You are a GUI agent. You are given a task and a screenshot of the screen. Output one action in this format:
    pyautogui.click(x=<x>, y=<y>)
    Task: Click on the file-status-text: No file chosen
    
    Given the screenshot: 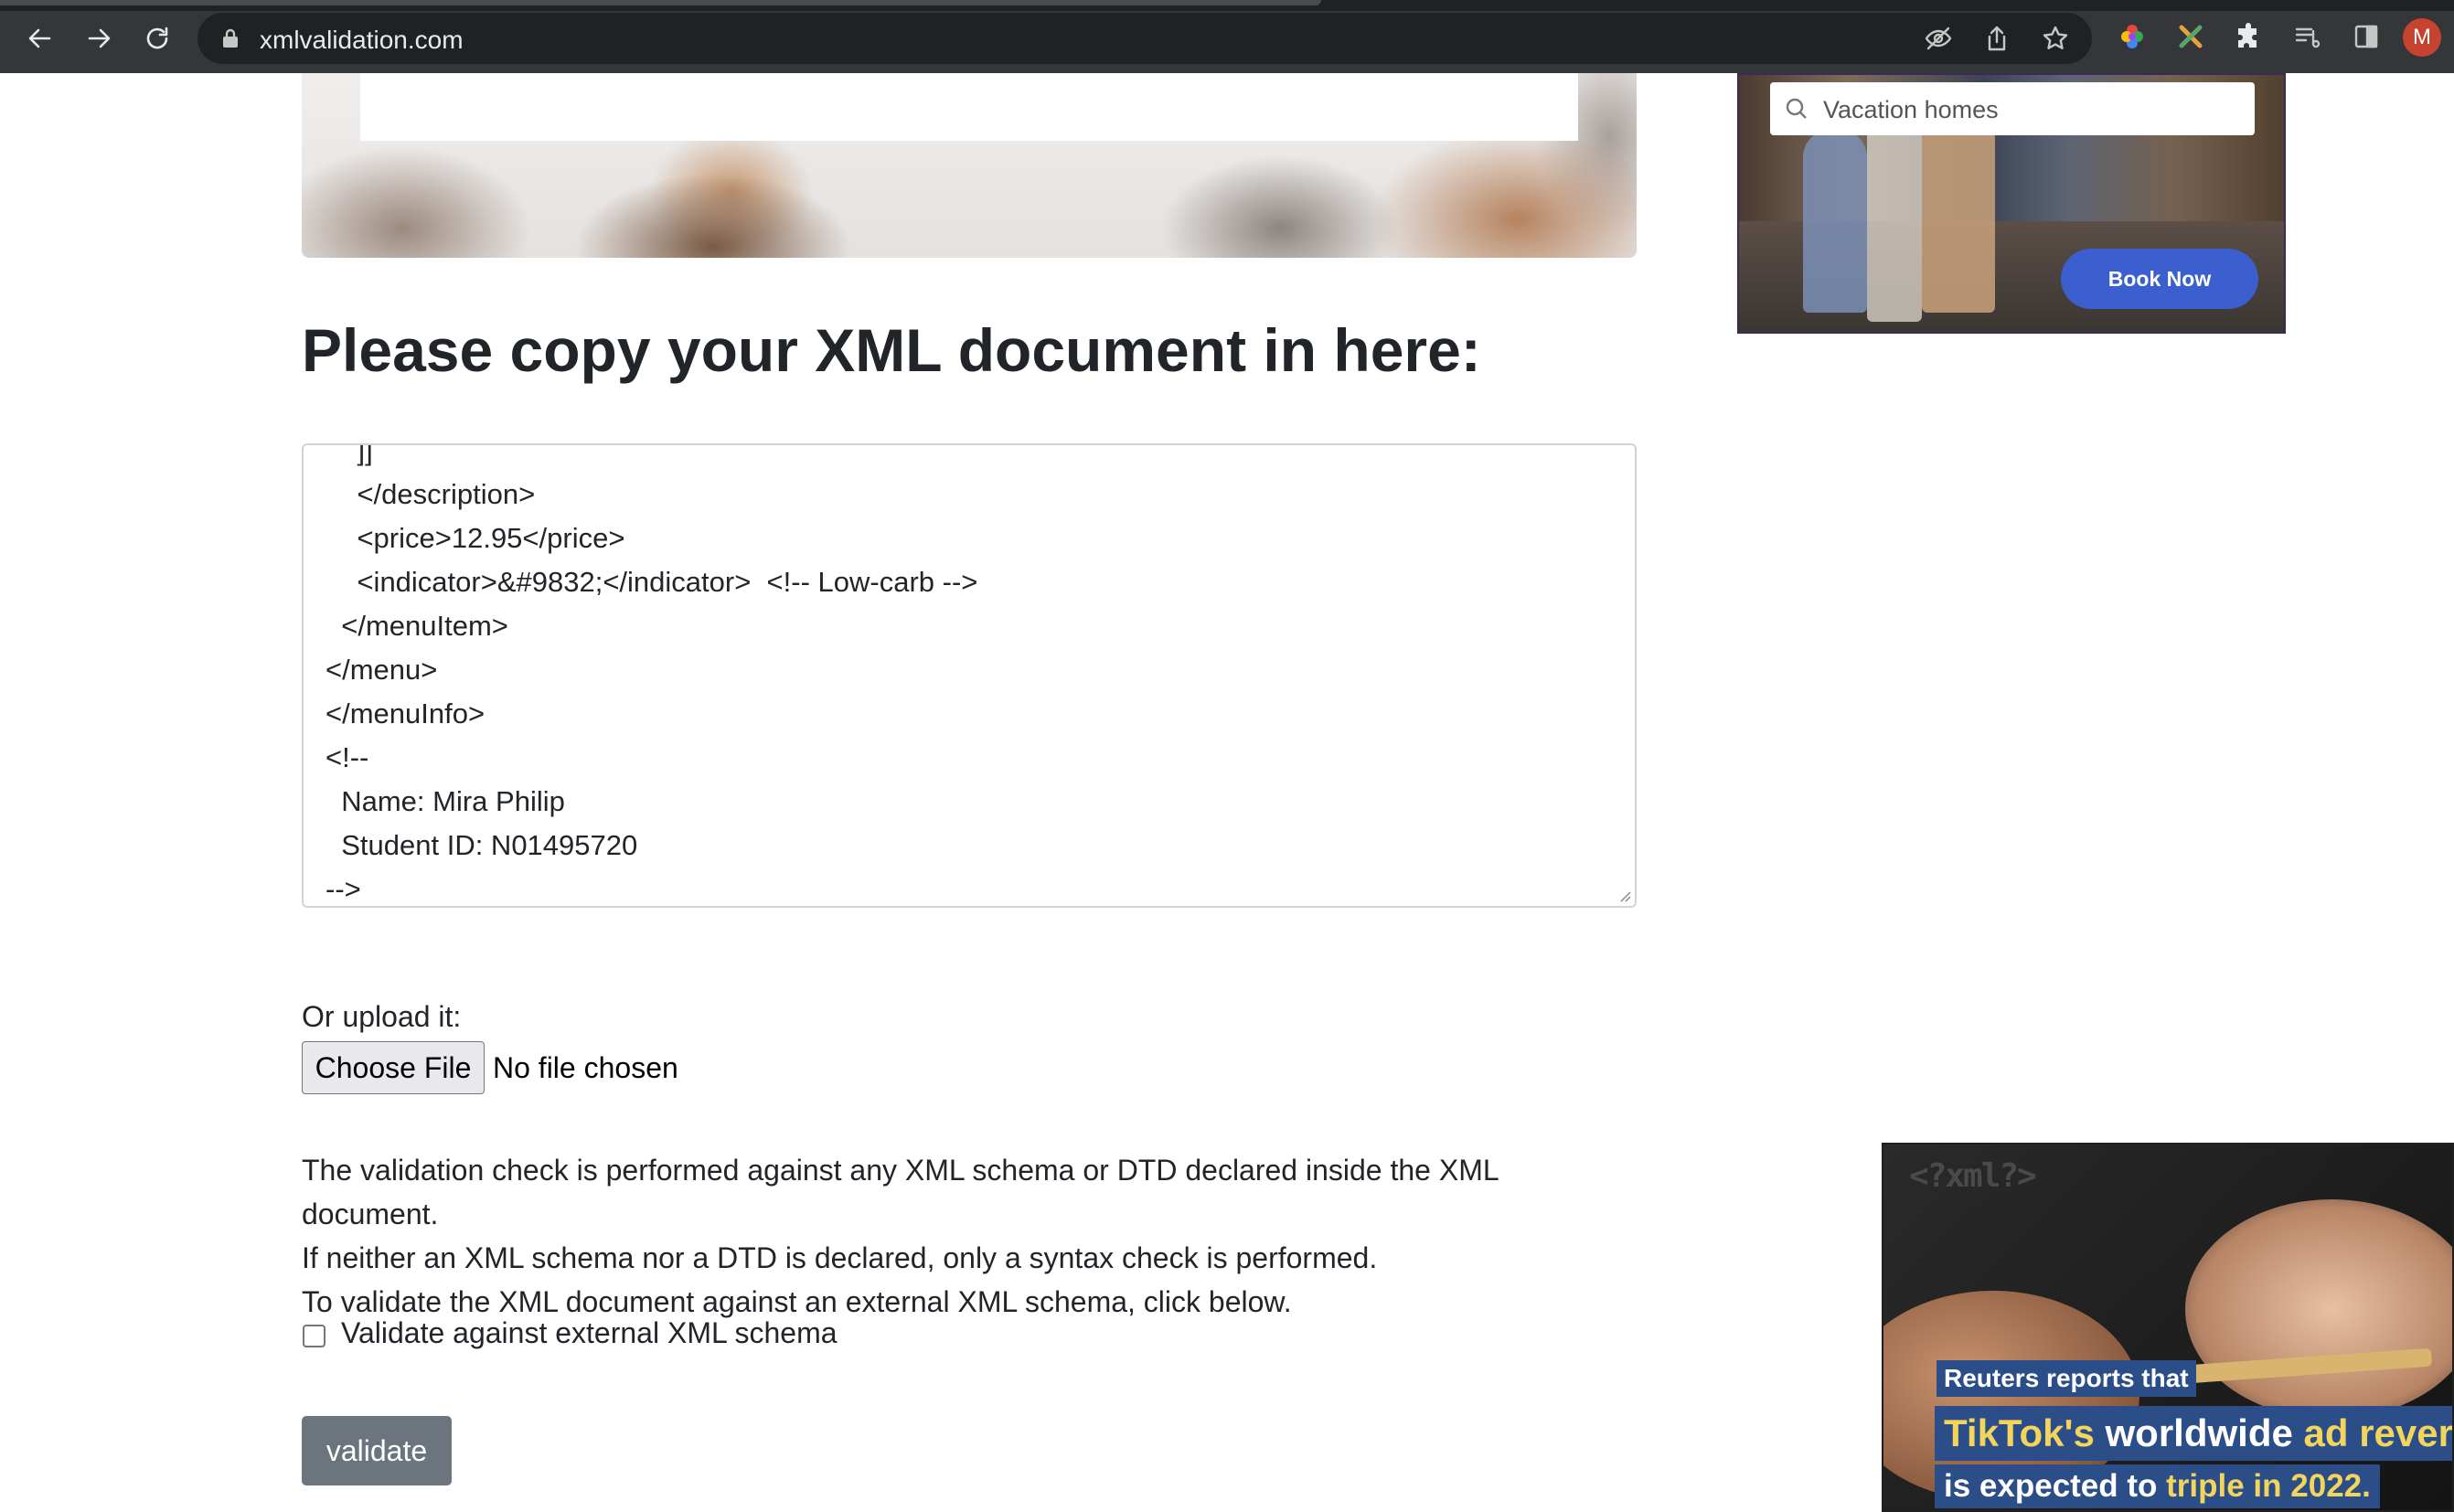 What is the action you would take?
    pyautogui.click(x=585, y=1067)
    